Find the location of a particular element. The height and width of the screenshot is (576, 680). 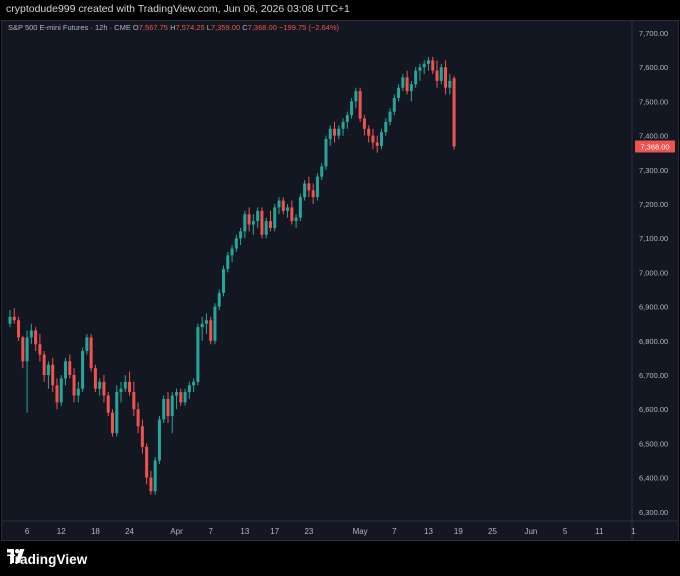

price-tick-label: 7,500.00 is located at coordinates (653, 101).